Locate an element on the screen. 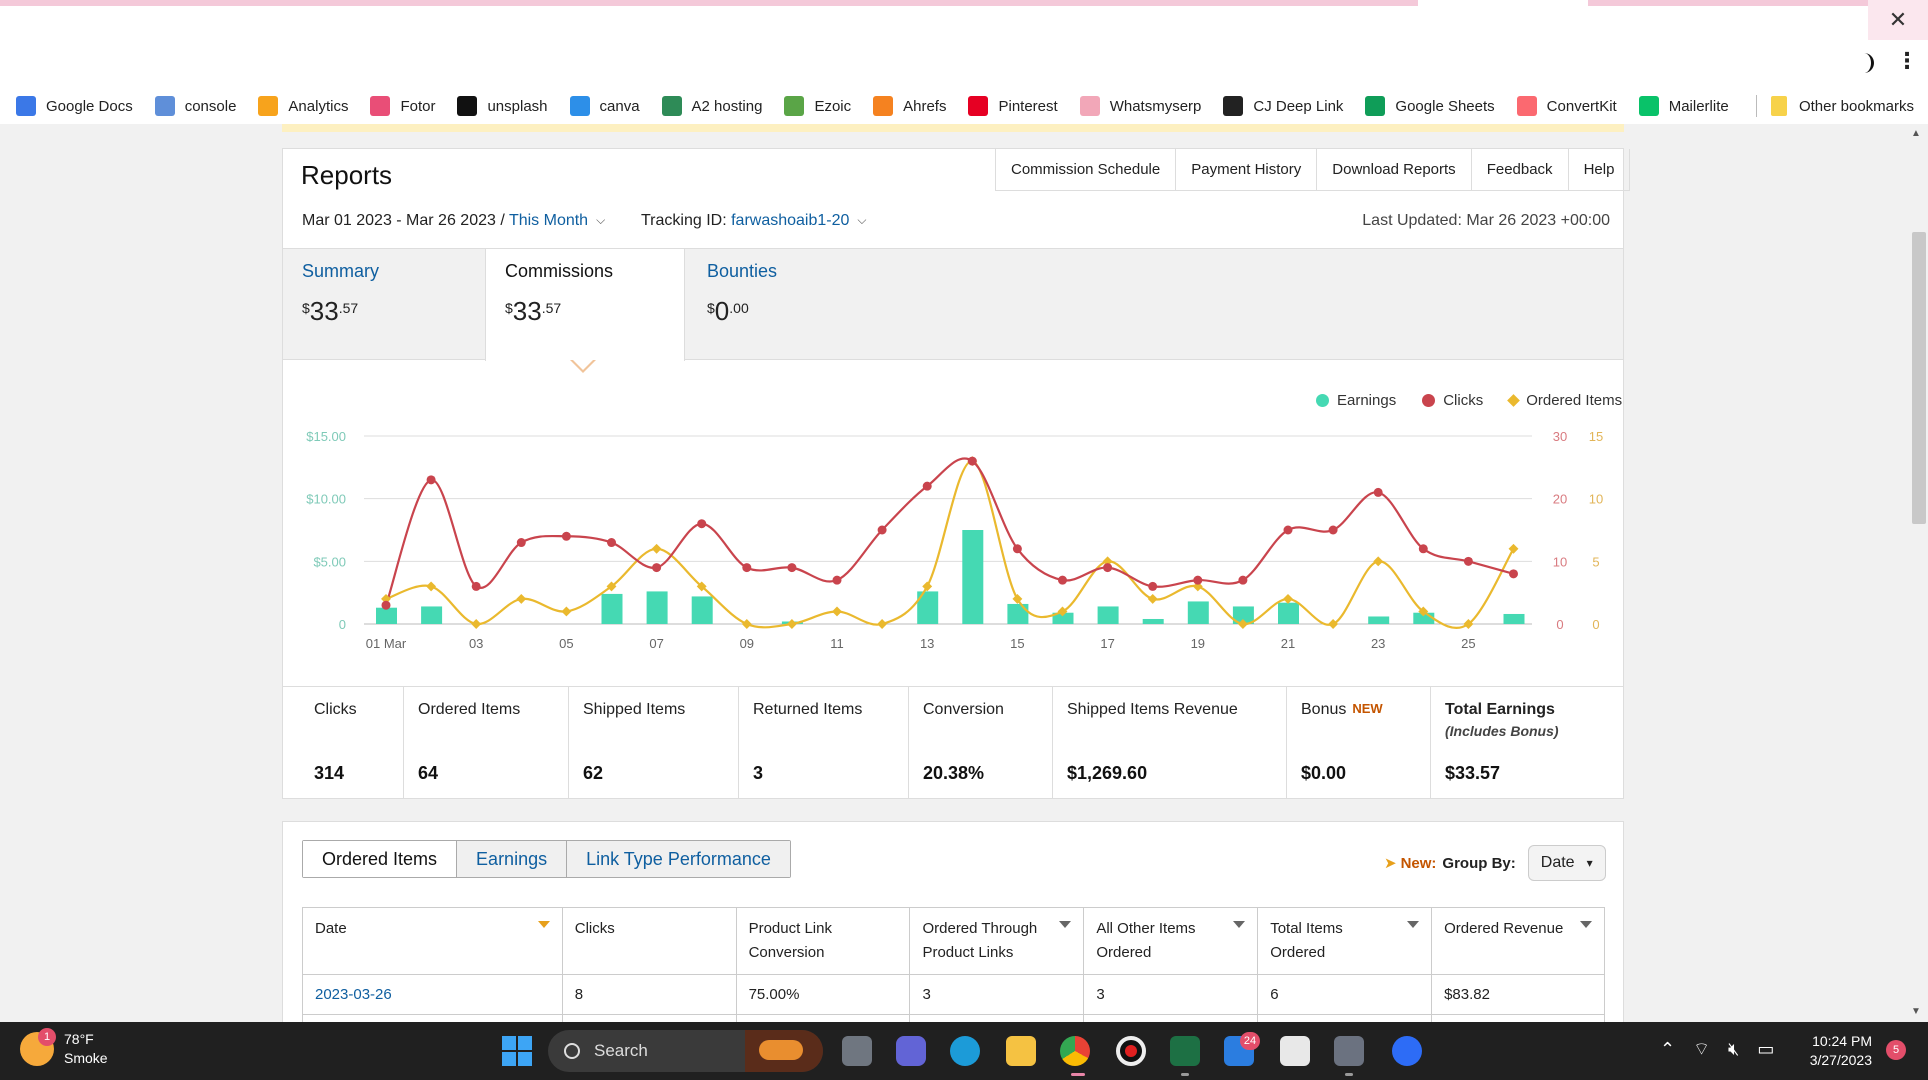  new-label: New: is located at coordinates (1418, 863).